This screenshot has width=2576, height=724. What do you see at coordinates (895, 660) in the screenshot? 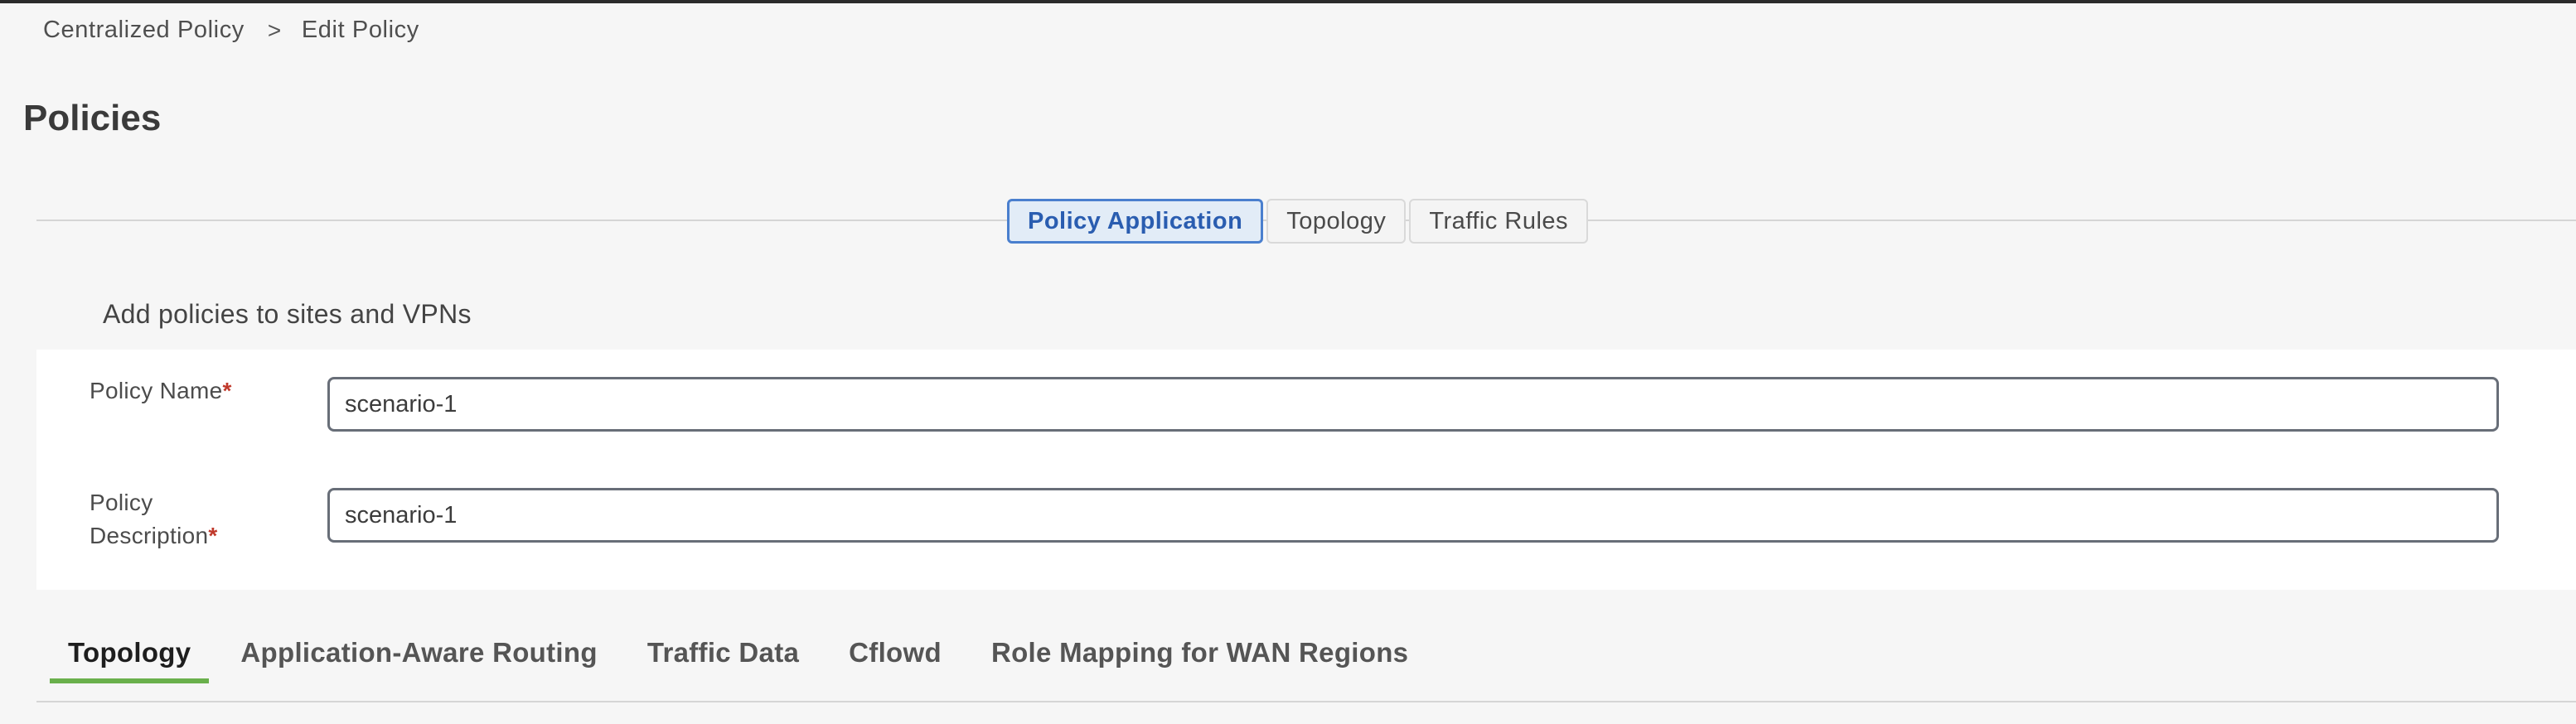
I see `tab-cflowd: Cflowd` at bounding box center [895, 660].